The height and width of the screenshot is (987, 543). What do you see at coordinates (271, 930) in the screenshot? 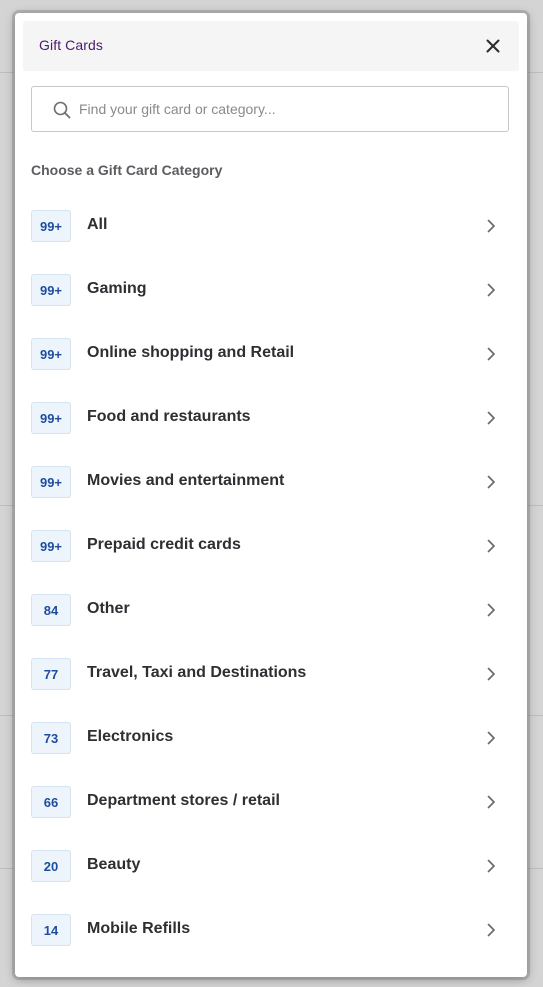
I see `category-item: 14 Mobile Refills` at bounding box center [271, 930].